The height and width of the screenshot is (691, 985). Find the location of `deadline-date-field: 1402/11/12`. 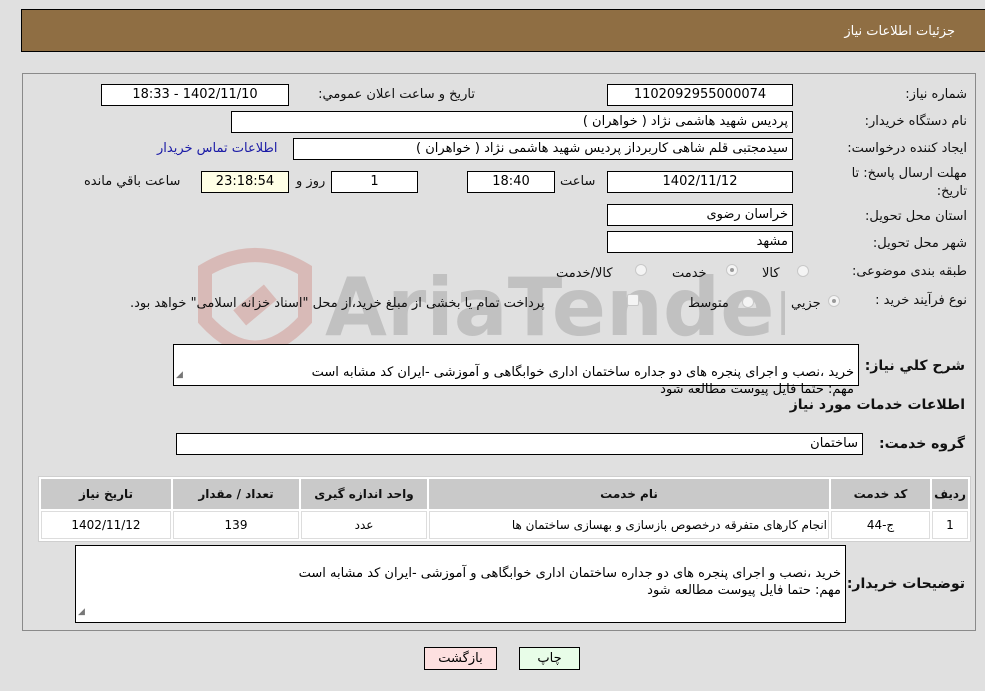

deadline-date-field: 1402/11/12 is located at coordinates (700, 182).